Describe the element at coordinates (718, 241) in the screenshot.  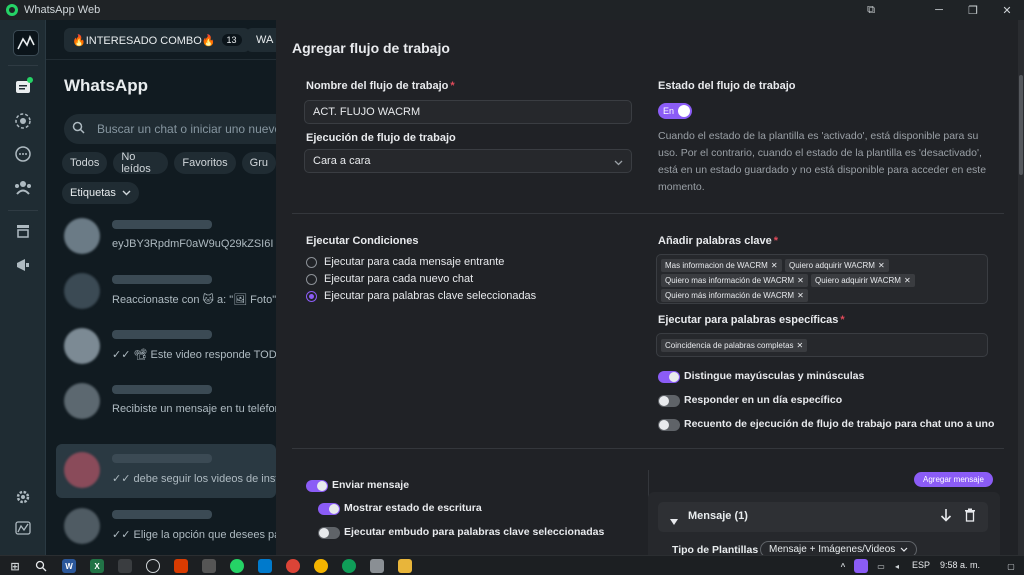
I see `keywords-label: Añadir palabras clave *` at that location.